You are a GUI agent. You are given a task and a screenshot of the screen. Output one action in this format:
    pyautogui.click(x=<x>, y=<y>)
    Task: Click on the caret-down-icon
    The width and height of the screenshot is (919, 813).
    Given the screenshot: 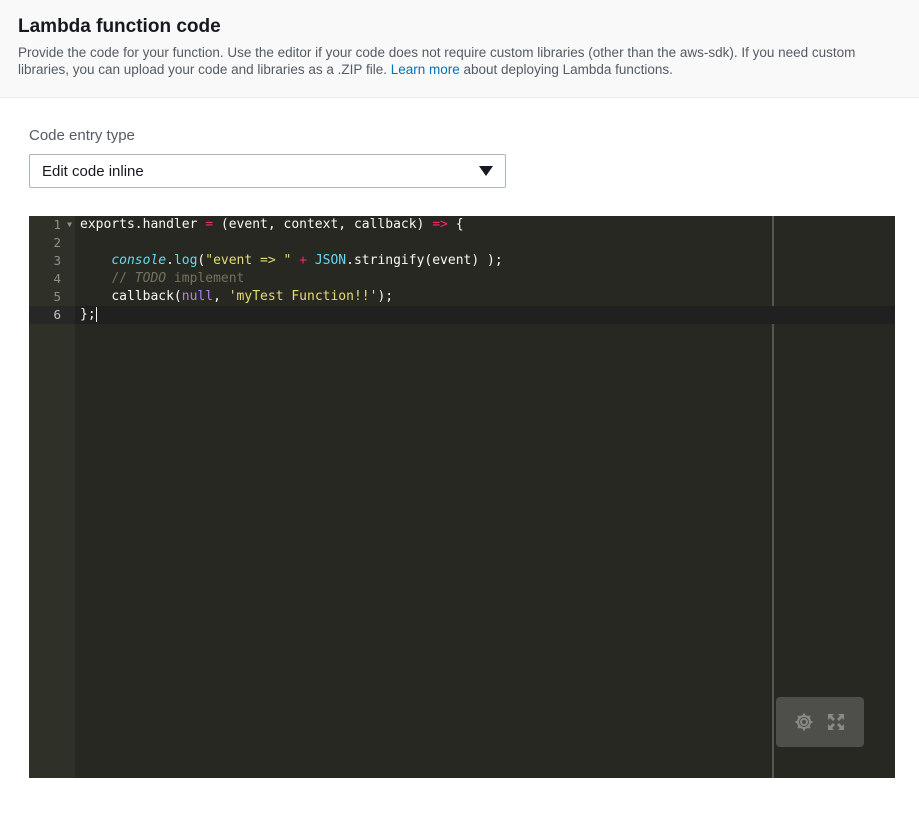 What is the action you would take?
    pyautogui.click(x=486, y=171)
    